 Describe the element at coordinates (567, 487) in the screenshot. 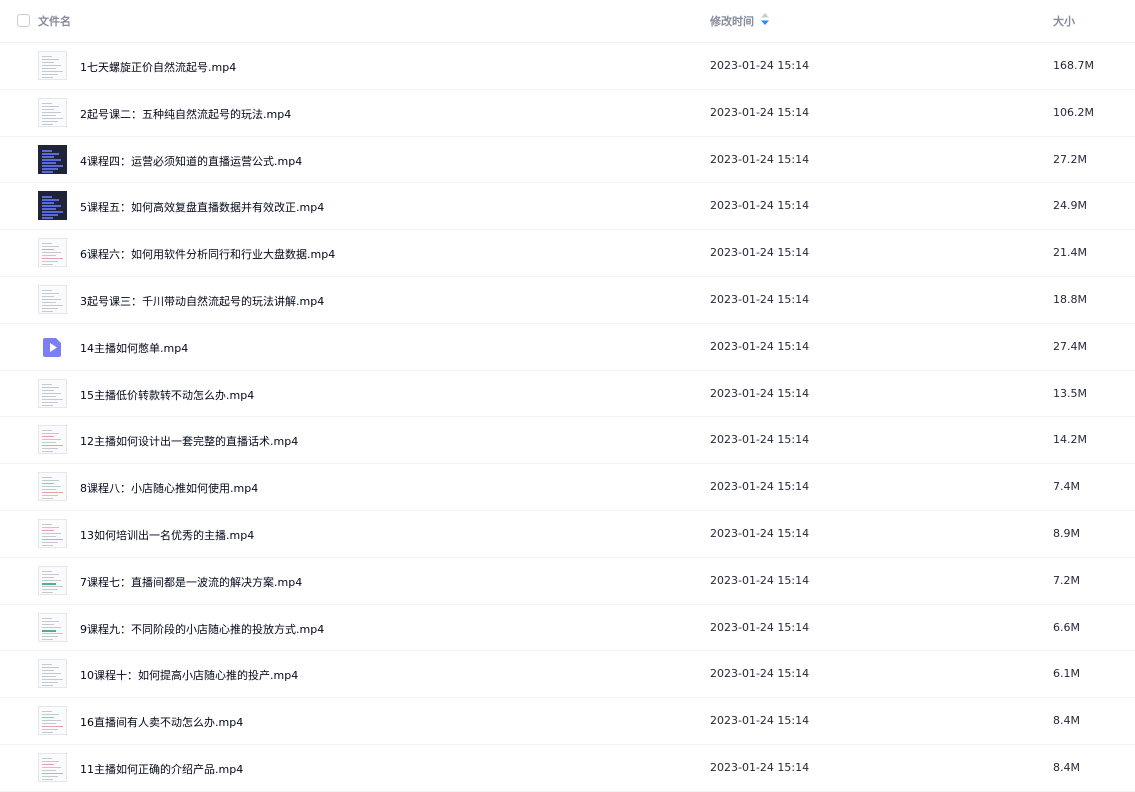

I see `file-row: 8课程八：小店随心推如何使用.mp4 2023-01-24 15:14 7.4M` at that location.